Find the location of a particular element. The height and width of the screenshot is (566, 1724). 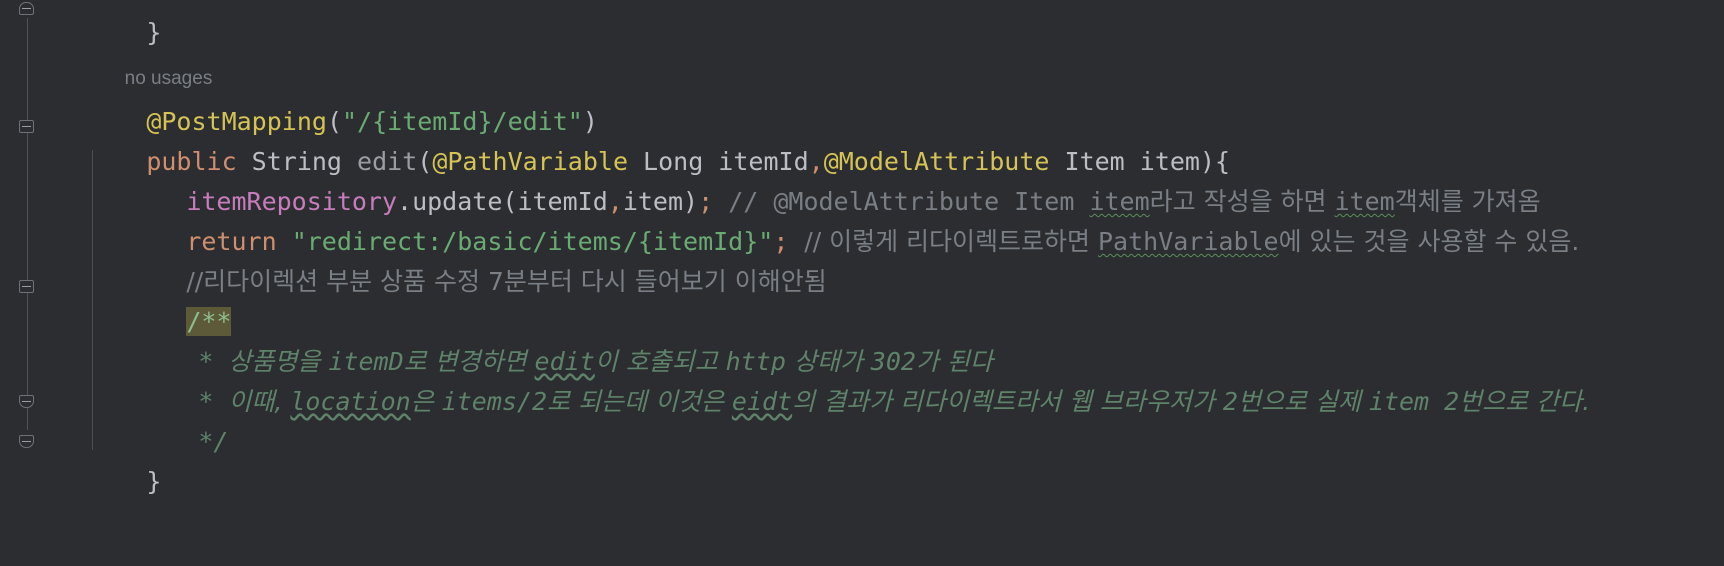

token-rbrace: } is located at coordinates (154, 481).